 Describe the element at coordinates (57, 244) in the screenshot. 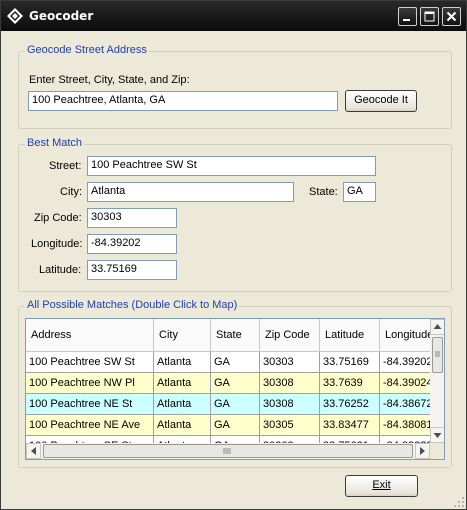

I see `longitude-label: Longitude:` at that location.